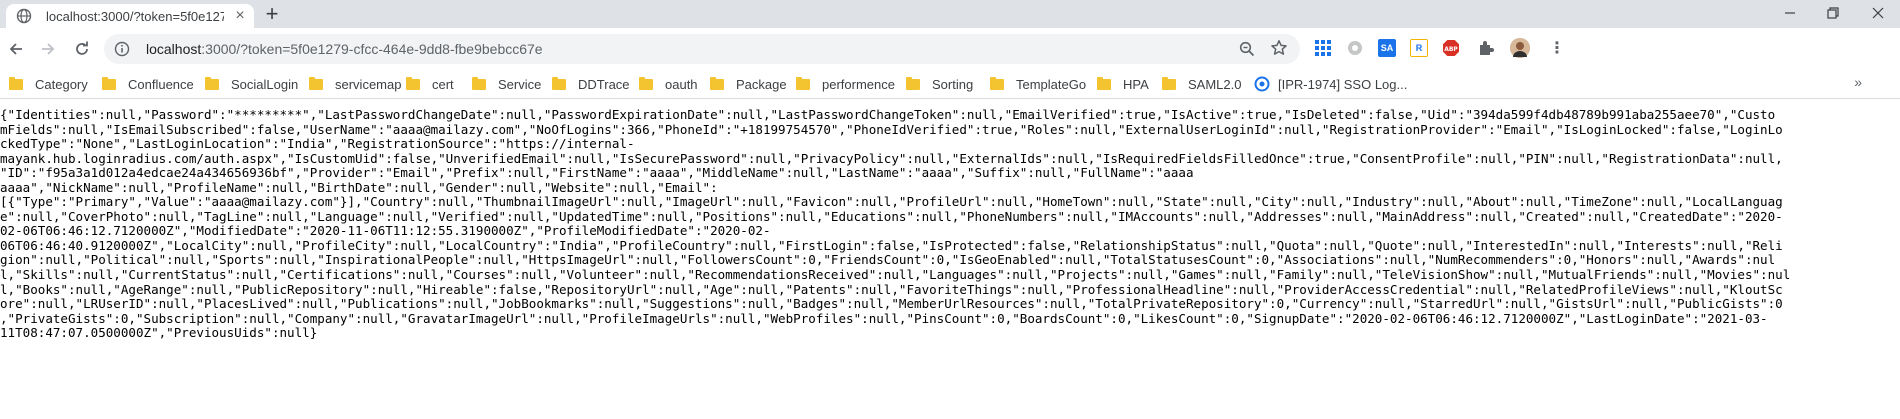  I want to click on bookmark-saml: SAML2.0, so click(1201, 84).